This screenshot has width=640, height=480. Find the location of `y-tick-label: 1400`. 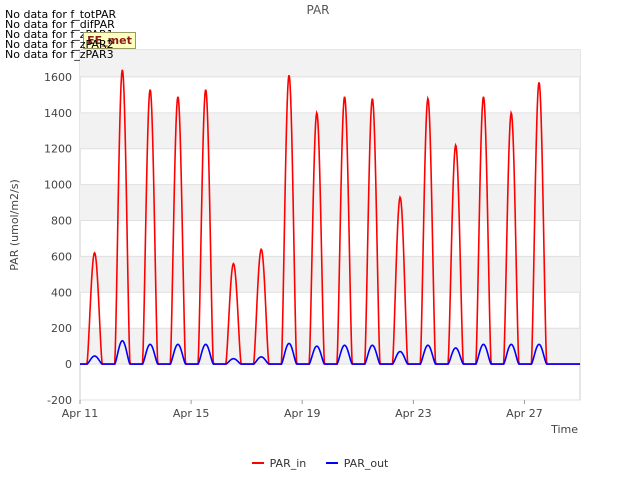

y-tick-label: 1400 is located at coordinates (58, 113).